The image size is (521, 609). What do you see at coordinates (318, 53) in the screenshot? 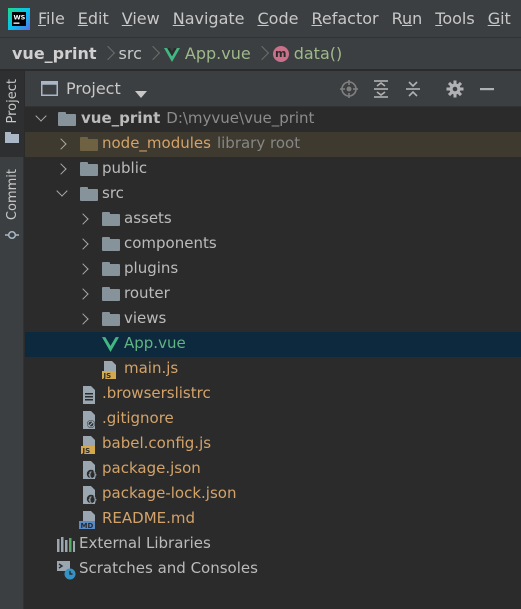
I see `breadcrumb-method: data()` at bounding box center [318, 53].